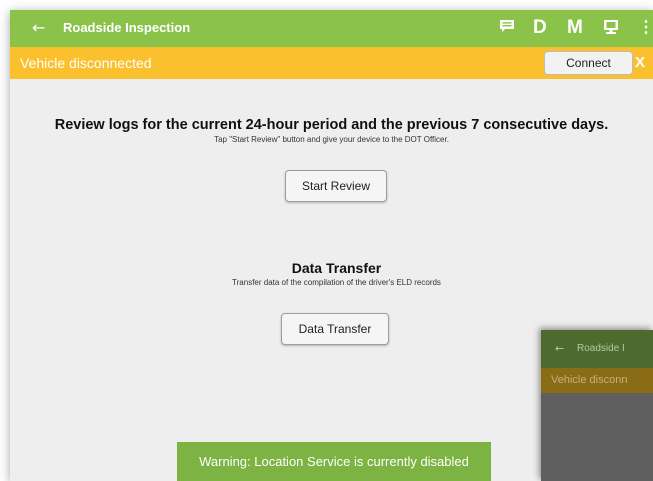  What do you see at coordinates (336, 268) in the screenshot?
I see `data-transfer-heading: Data Transfer` at bounding box center [336, 268].